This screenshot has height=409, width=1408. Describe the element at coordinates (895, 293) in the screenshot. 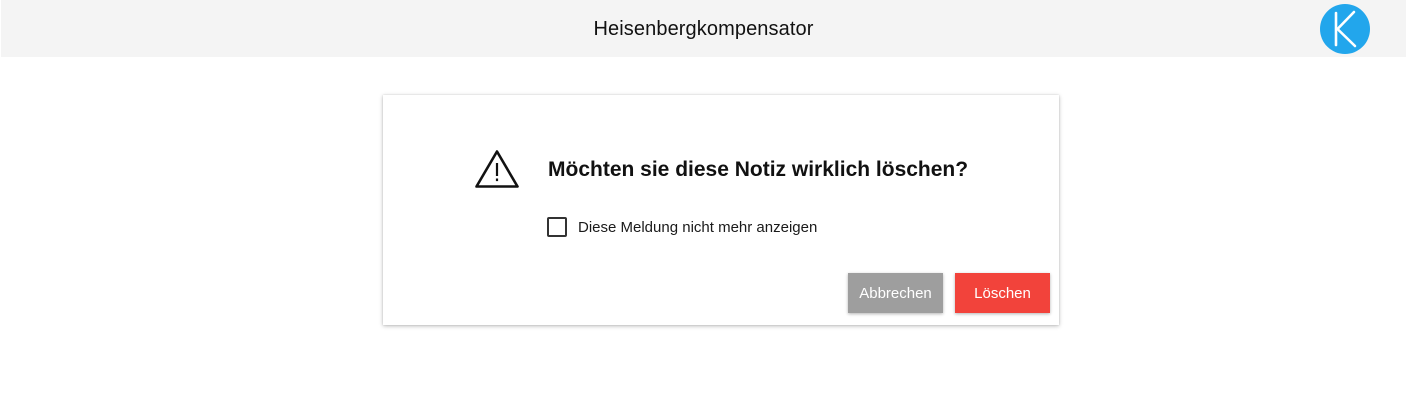

I see `cancel-button: Abbrechen` at that location.